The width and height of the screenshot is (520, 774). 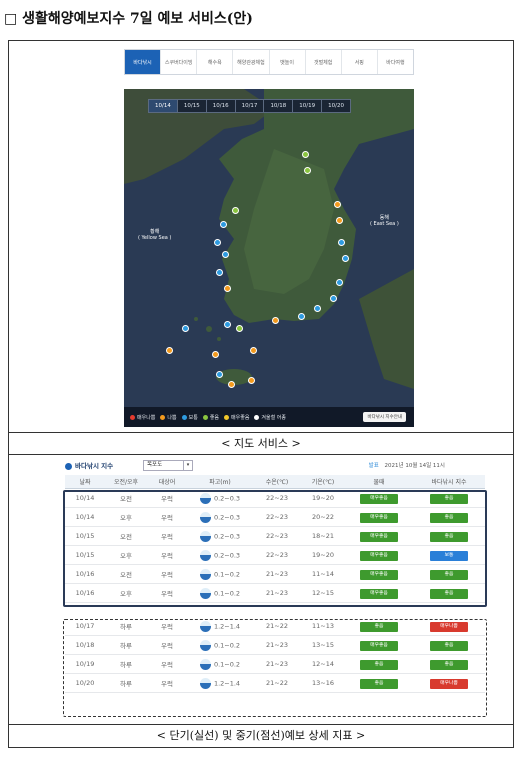 What do you see at coordinates (128, 19) in the screenshot?
I see `document-title: □ 생활해양예보지수 7일 예보 서비스(안)` at bounding box center [128, 19].